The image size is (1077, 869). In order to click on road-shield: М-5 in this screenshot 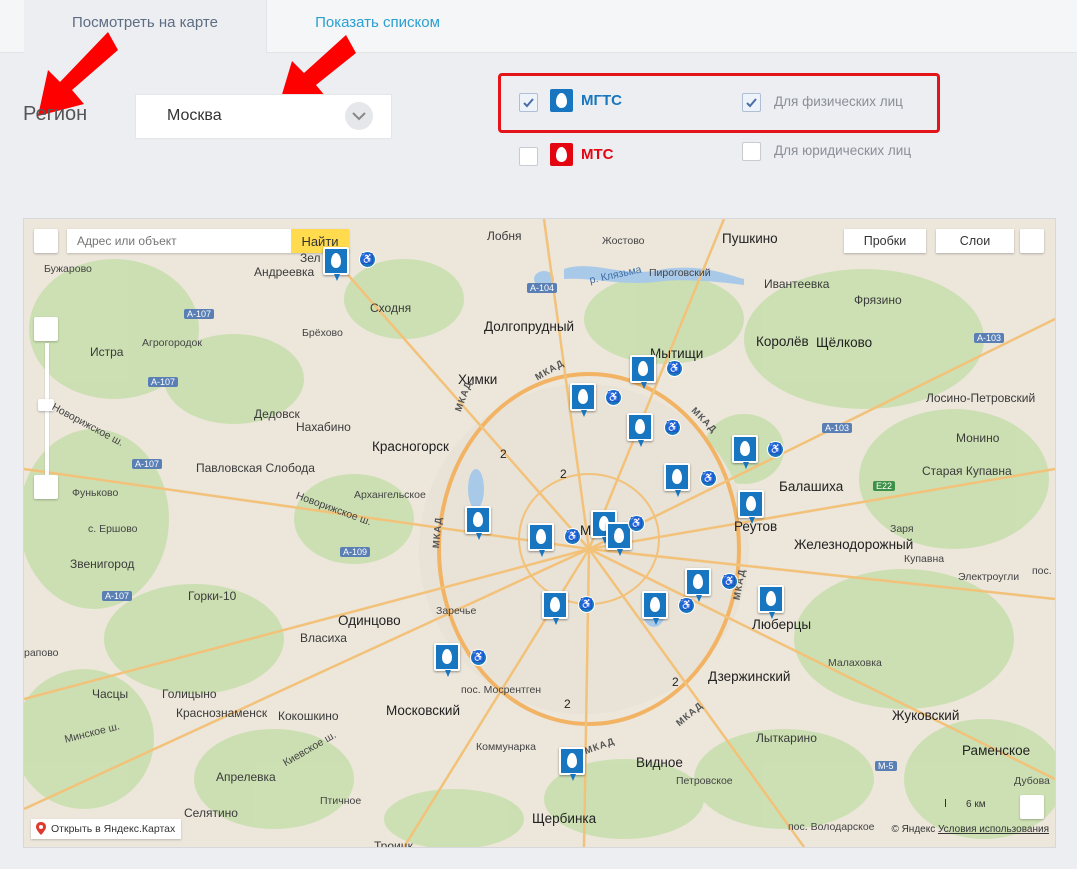, I will do `click(886, 766)`.